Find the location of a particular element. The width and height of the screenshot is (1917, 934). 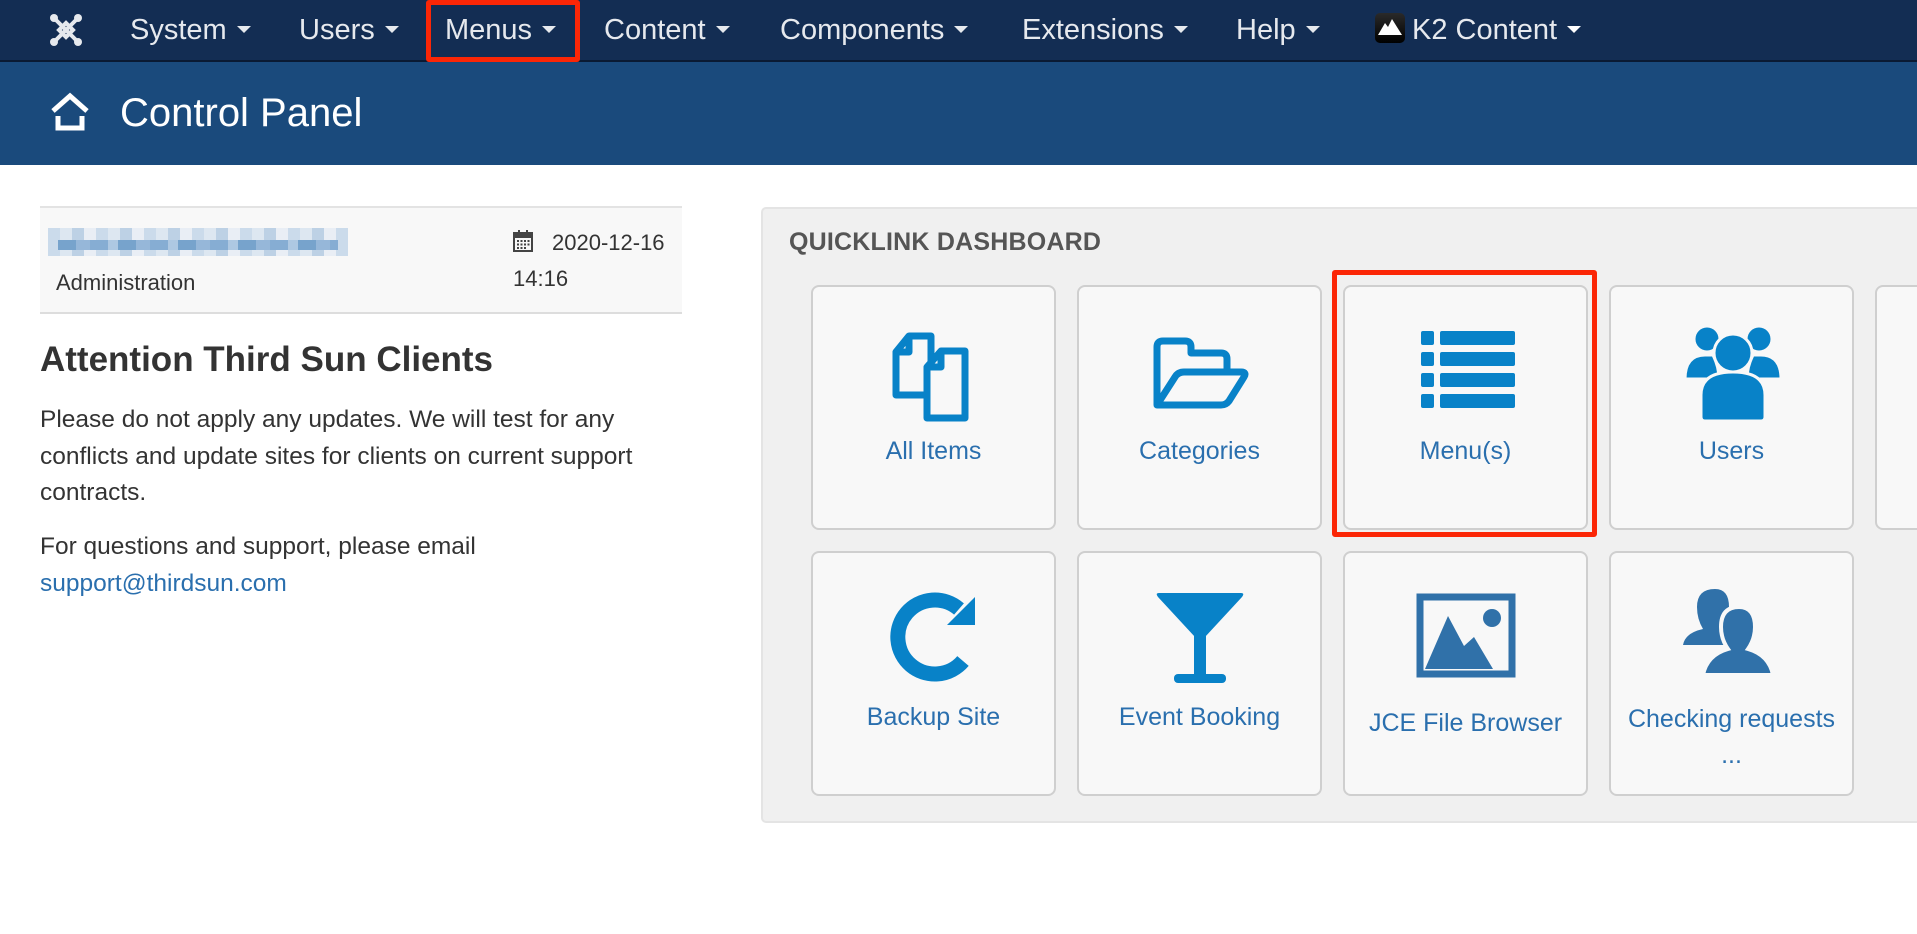

tile-label: JCE File Browser is located at coordinates (1465, 723).